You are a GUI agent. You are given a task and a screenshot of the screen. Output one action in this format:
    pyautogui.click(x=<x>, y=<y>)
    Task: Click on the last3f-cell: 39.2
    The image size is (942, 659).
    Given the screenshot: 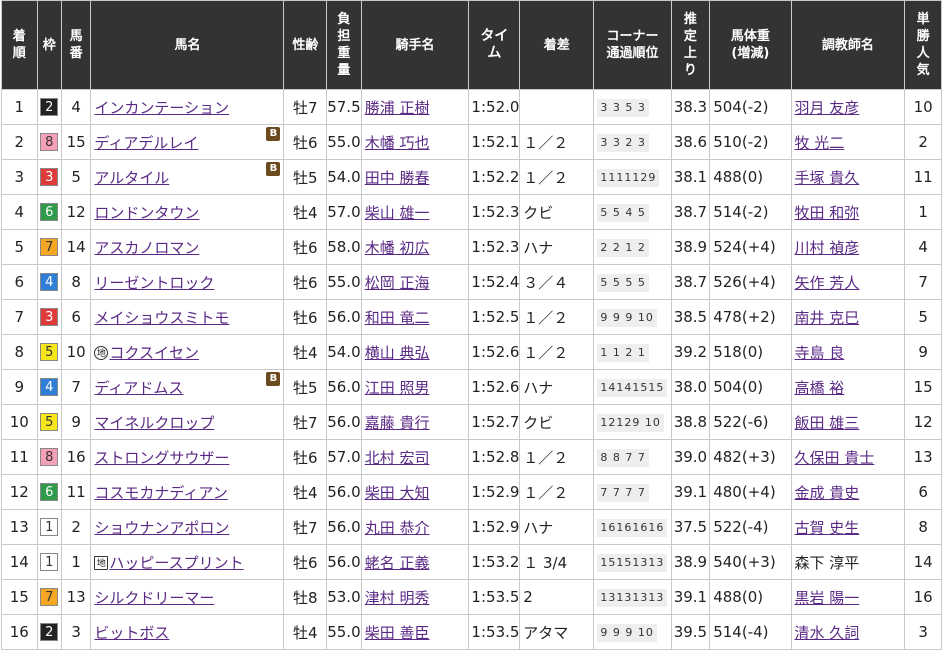 What is the action you would take?
    pyautogui.click(x=690, y=352)
    